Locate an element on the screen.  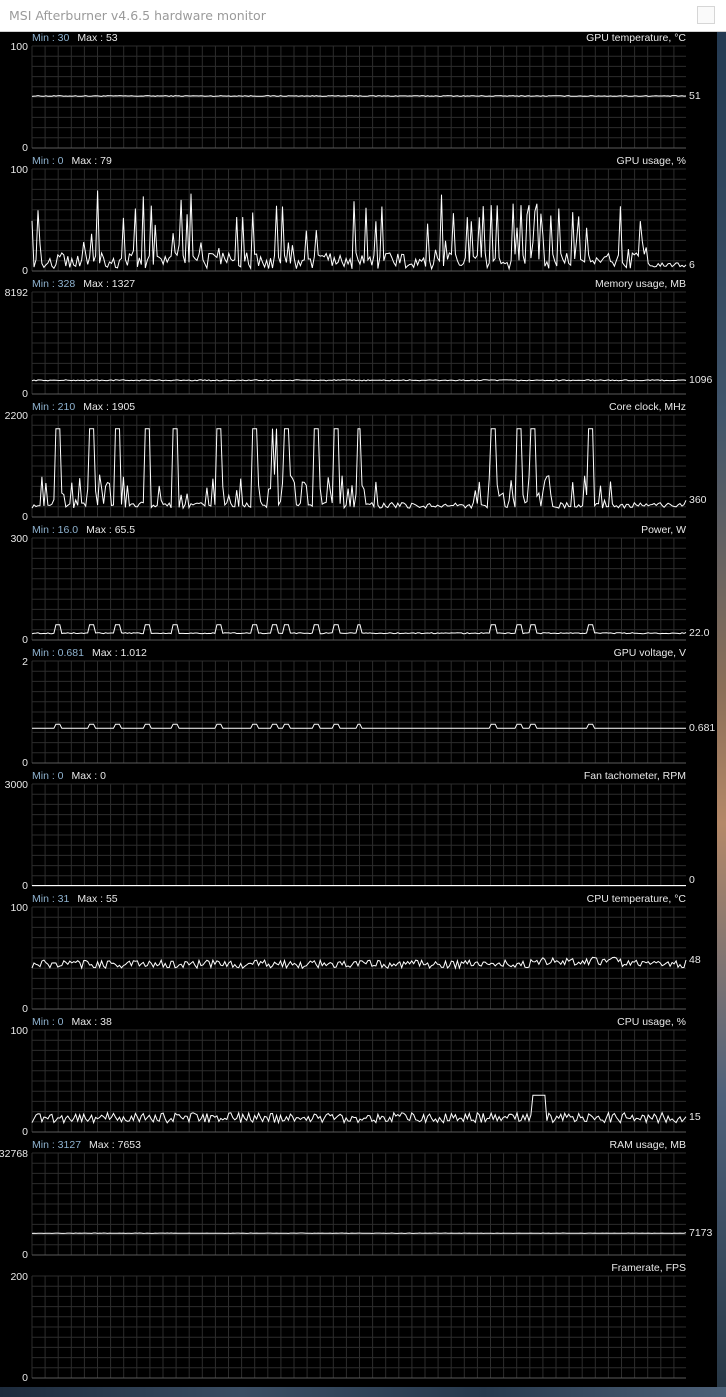
graph-min-value: Min : 0.681 is located at coordinates (58, 653).